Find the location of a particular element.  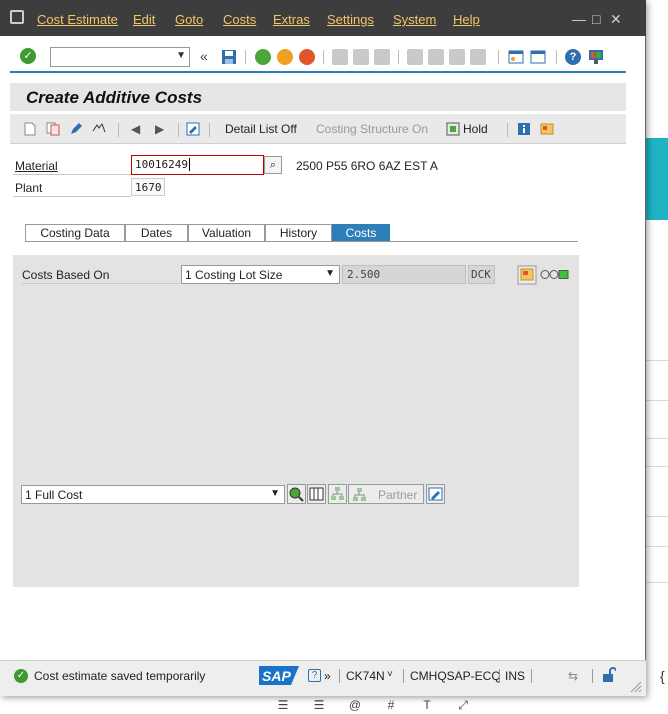

help-icon: ? is located at coordinates (573, 57).